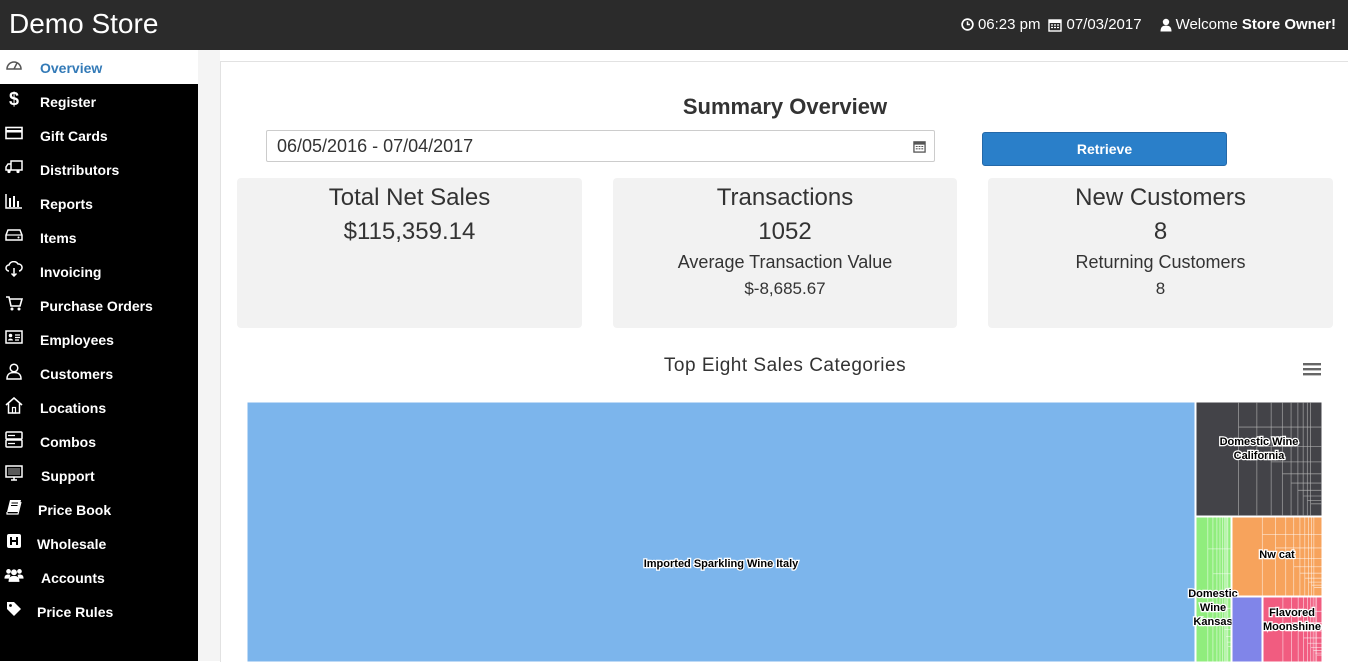 This screenshot has width=1348, height=662. What do you see at coordinates (1160, 231) in the screenshot?
I see `new-customers-value: 8` at bounding box center [1160, 231].